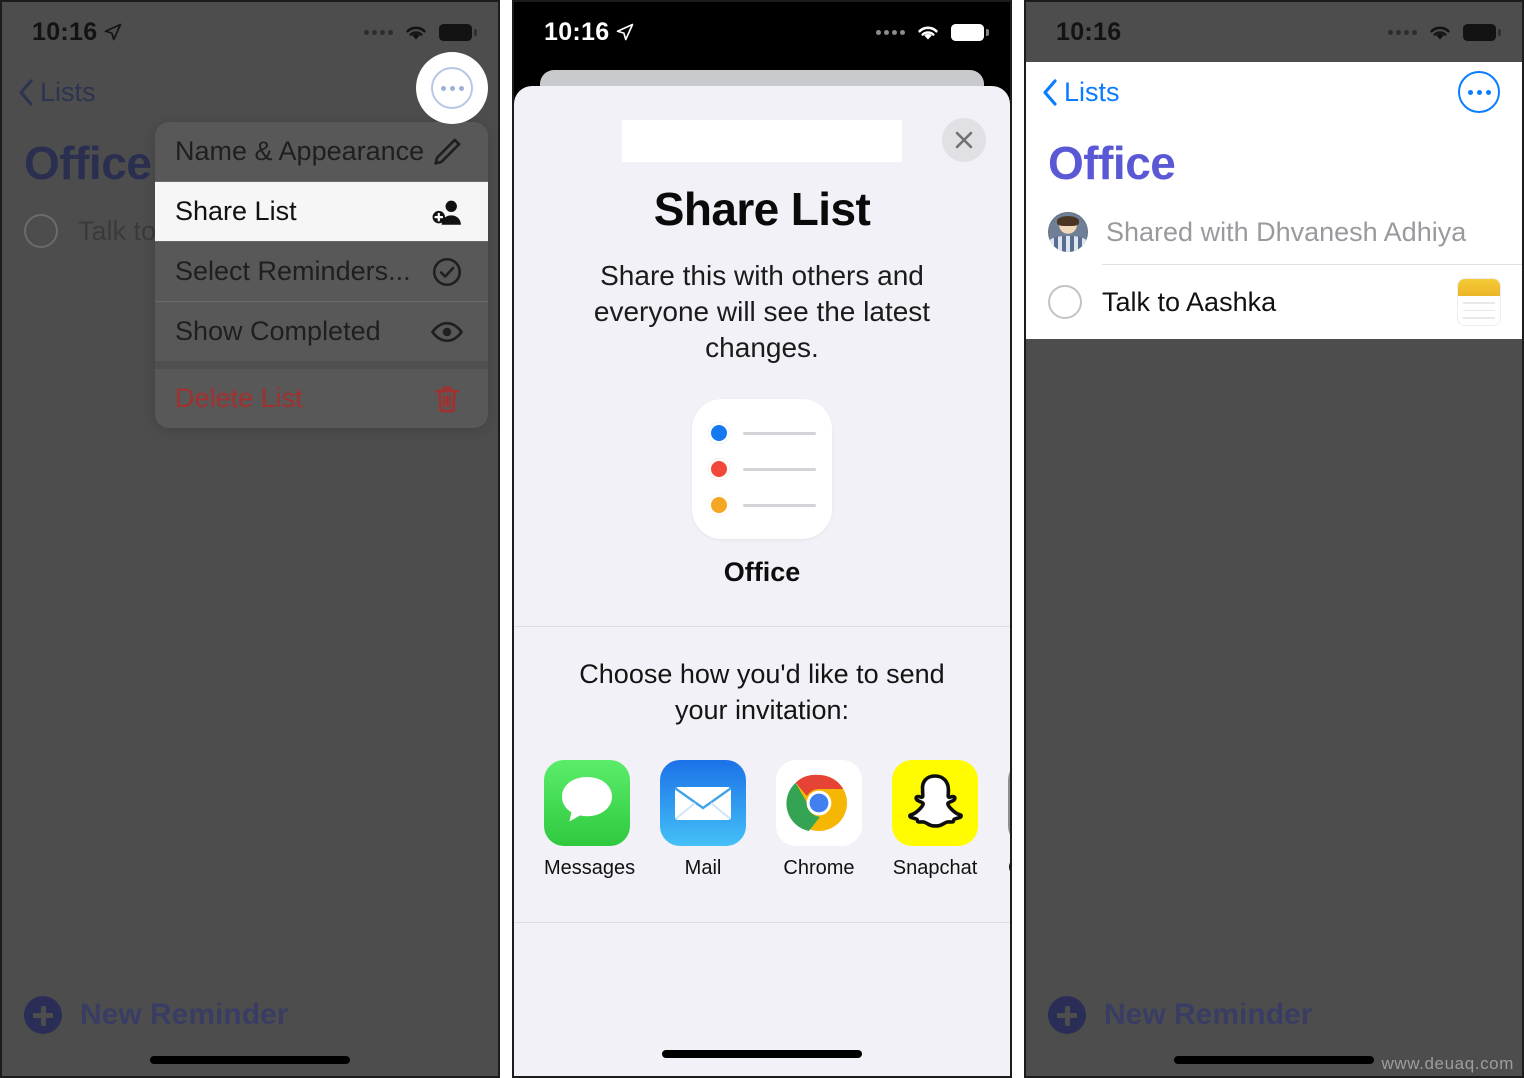  Describe the element at coordinates (321, 211) in the screenshot. I see `menu-item-share-list: Share List` at that location.